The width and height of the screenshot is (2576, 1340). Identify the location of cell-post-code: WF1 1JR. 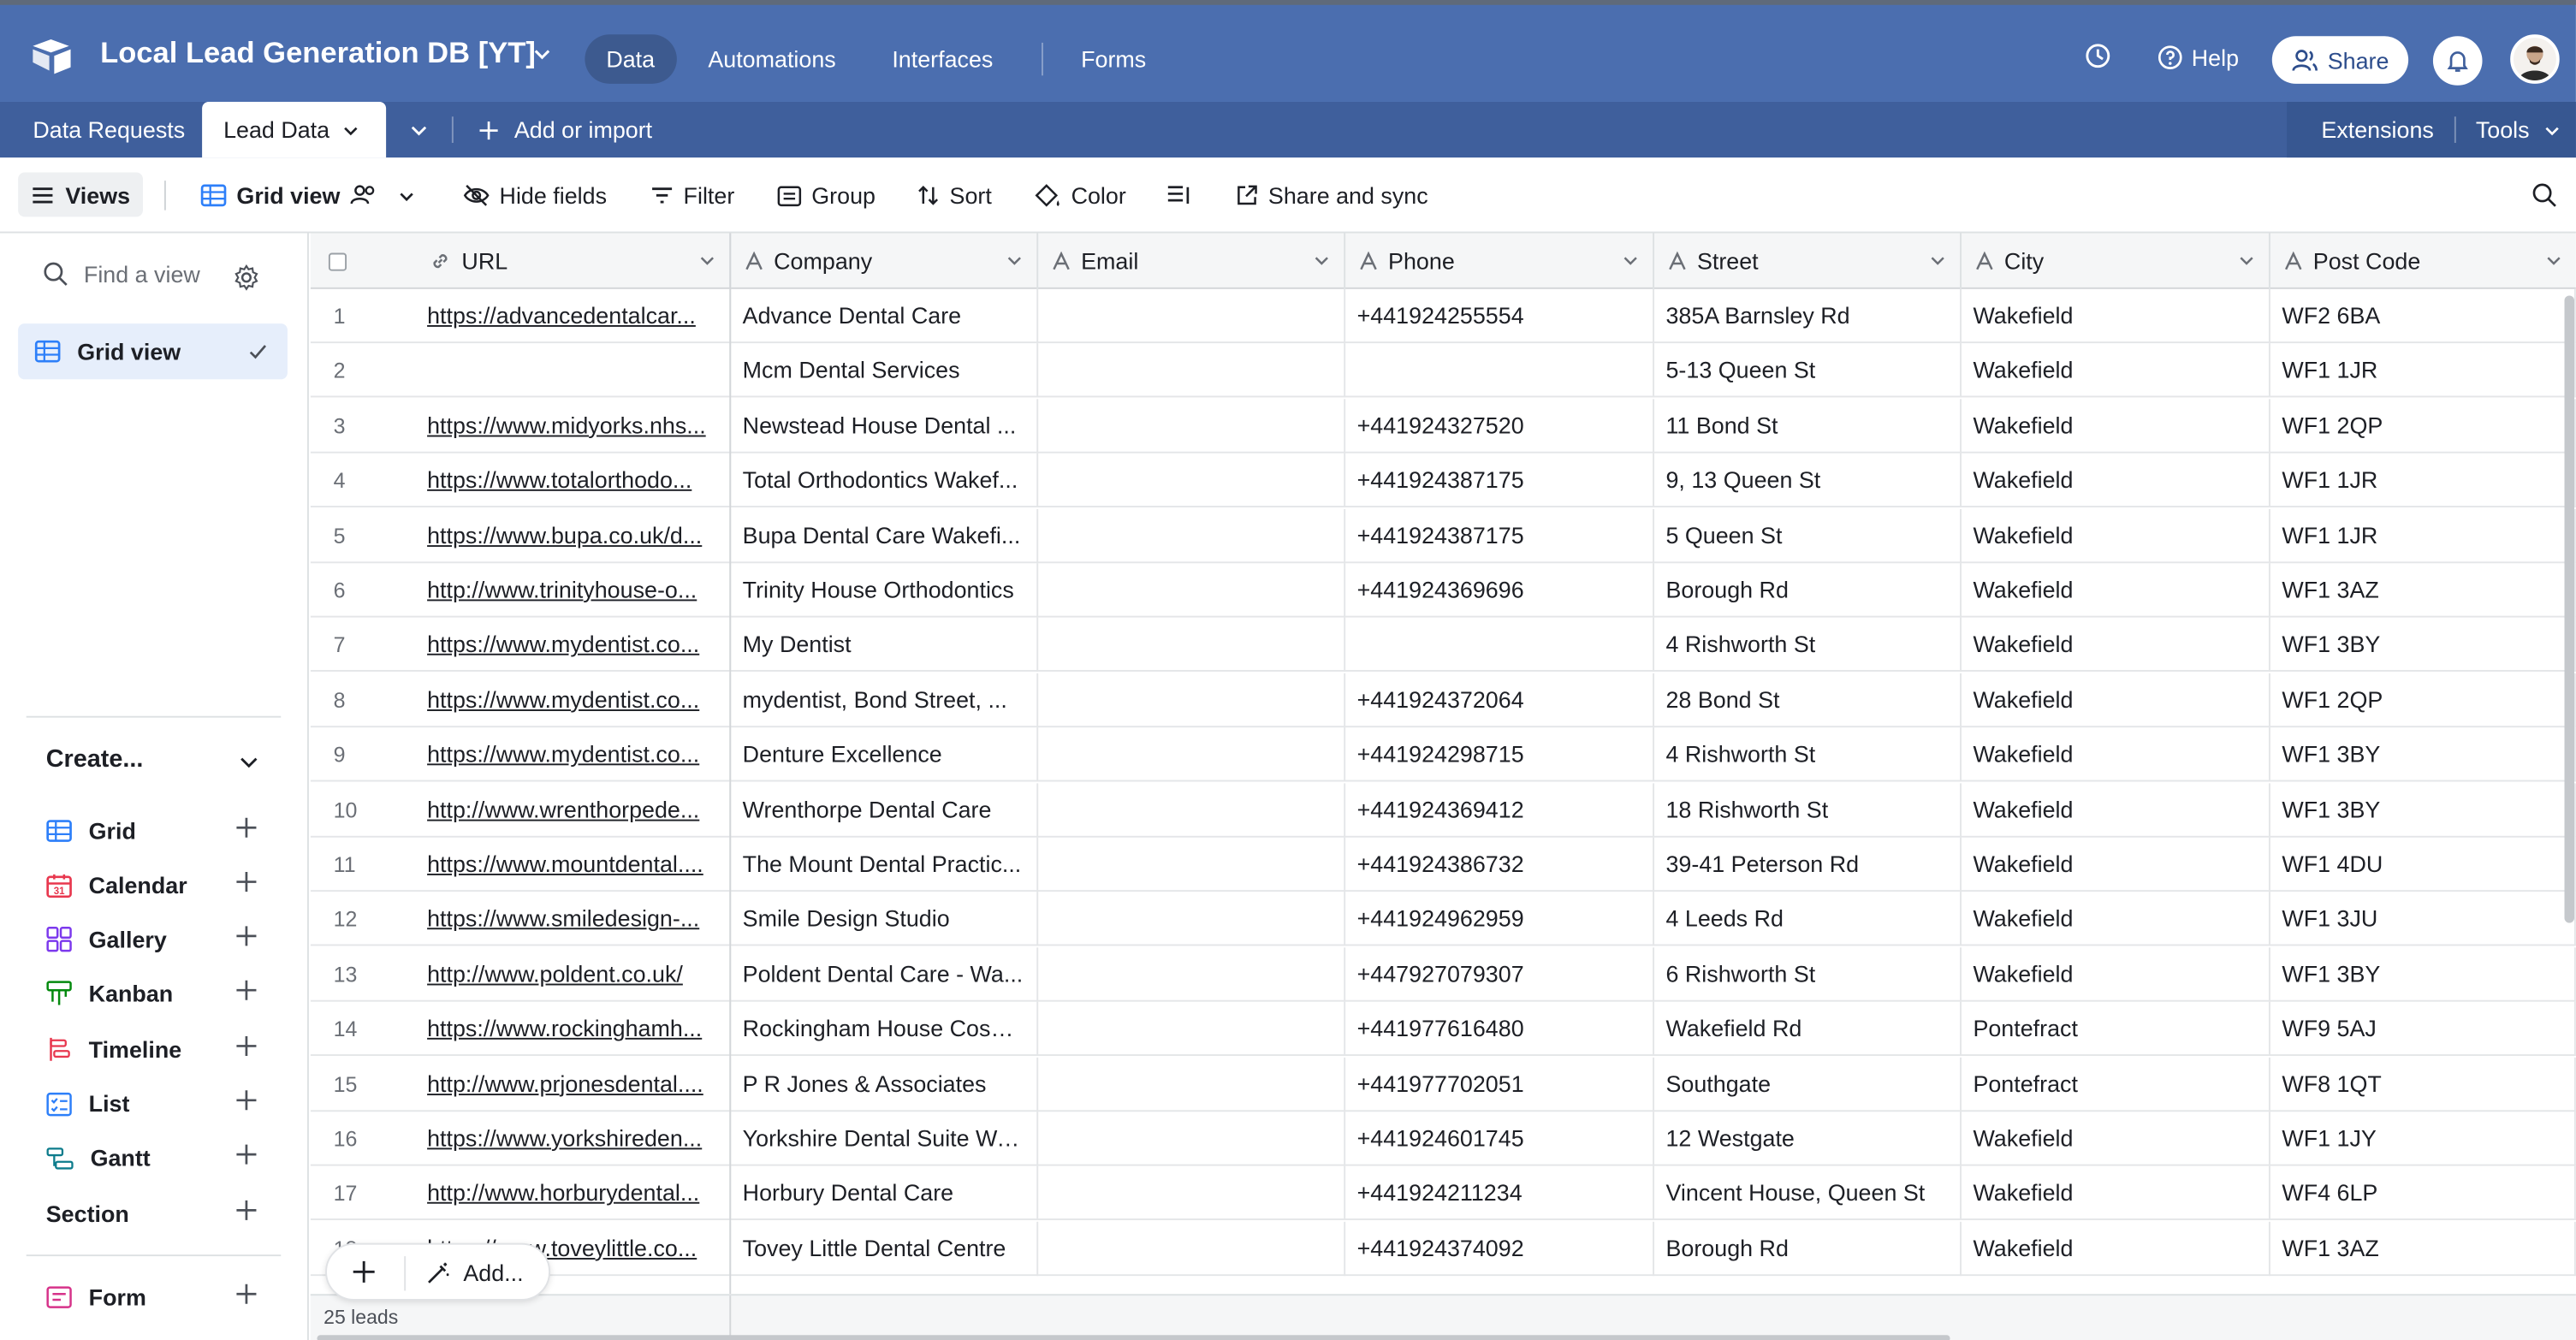
(2423, 481).